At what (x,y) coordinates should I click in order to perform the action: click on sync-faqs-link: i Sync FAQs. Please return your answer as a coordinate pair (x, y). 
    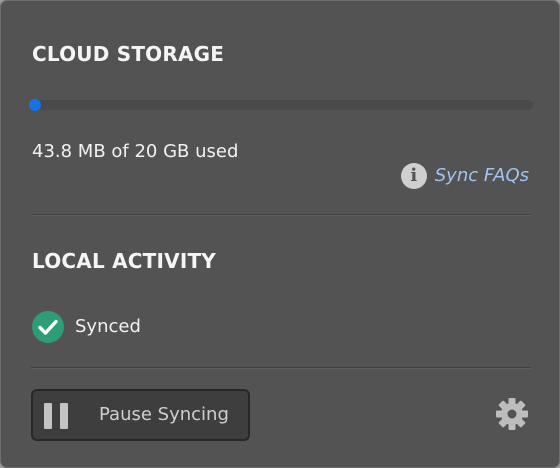
    Looking at the image, I should click on (464, 176).